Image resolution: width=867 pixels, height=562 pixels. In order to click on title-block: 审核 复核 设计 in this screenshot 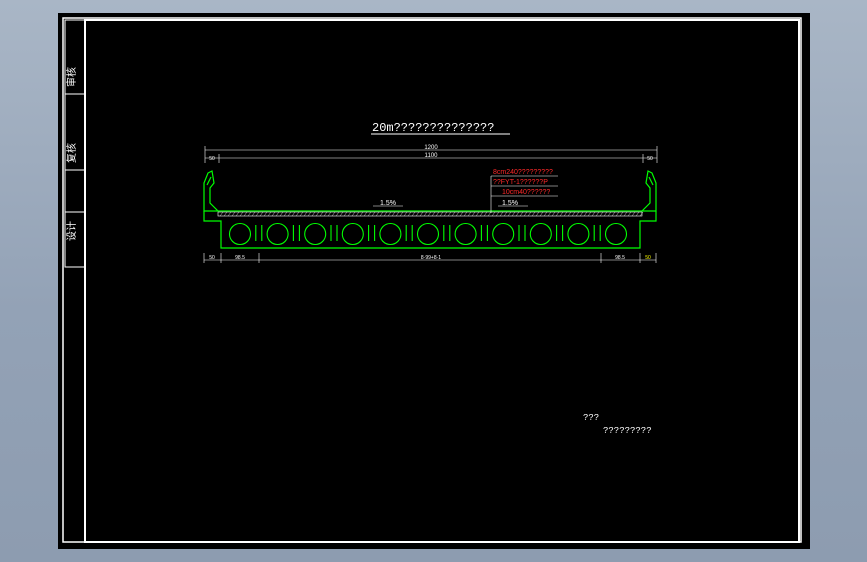, I will do `click(75, 143)`.